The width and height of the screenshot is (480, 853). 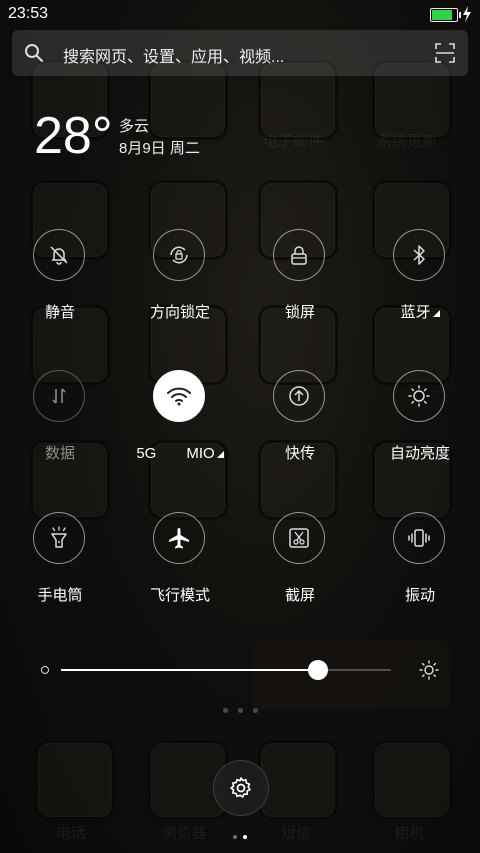 What do you see at coordinates (300, 284) in the screenshot?
I see `toggle-lock-screen: 锁屏` at bounding box center [300, 284].